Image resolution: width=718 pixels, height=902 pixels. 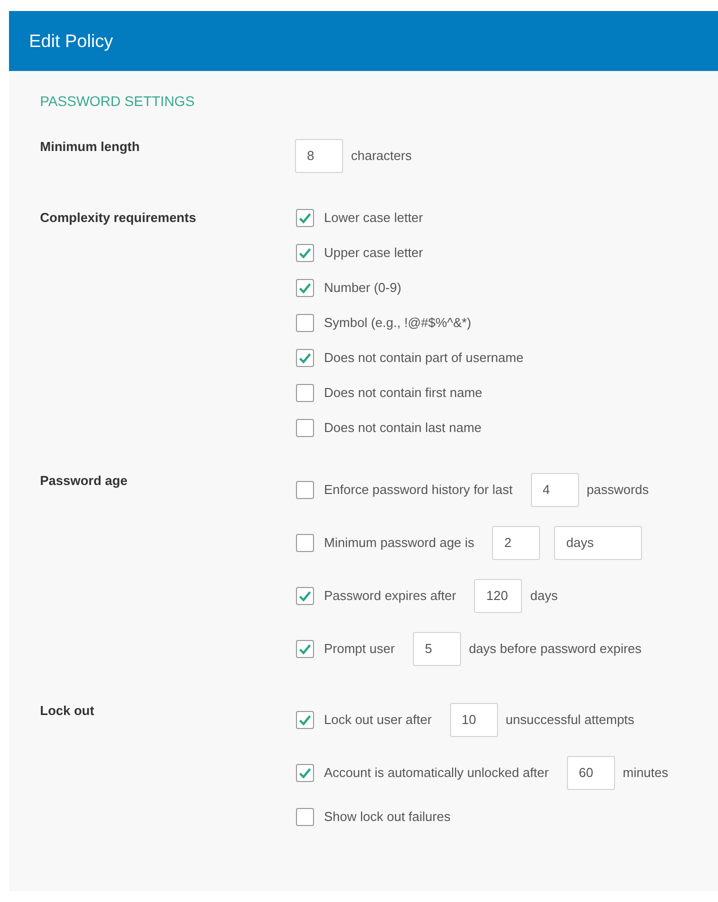 What do you see at coordinates (554, 489) in the screenshot?
I see `number-field: 4` at bounding box center [554, 489].